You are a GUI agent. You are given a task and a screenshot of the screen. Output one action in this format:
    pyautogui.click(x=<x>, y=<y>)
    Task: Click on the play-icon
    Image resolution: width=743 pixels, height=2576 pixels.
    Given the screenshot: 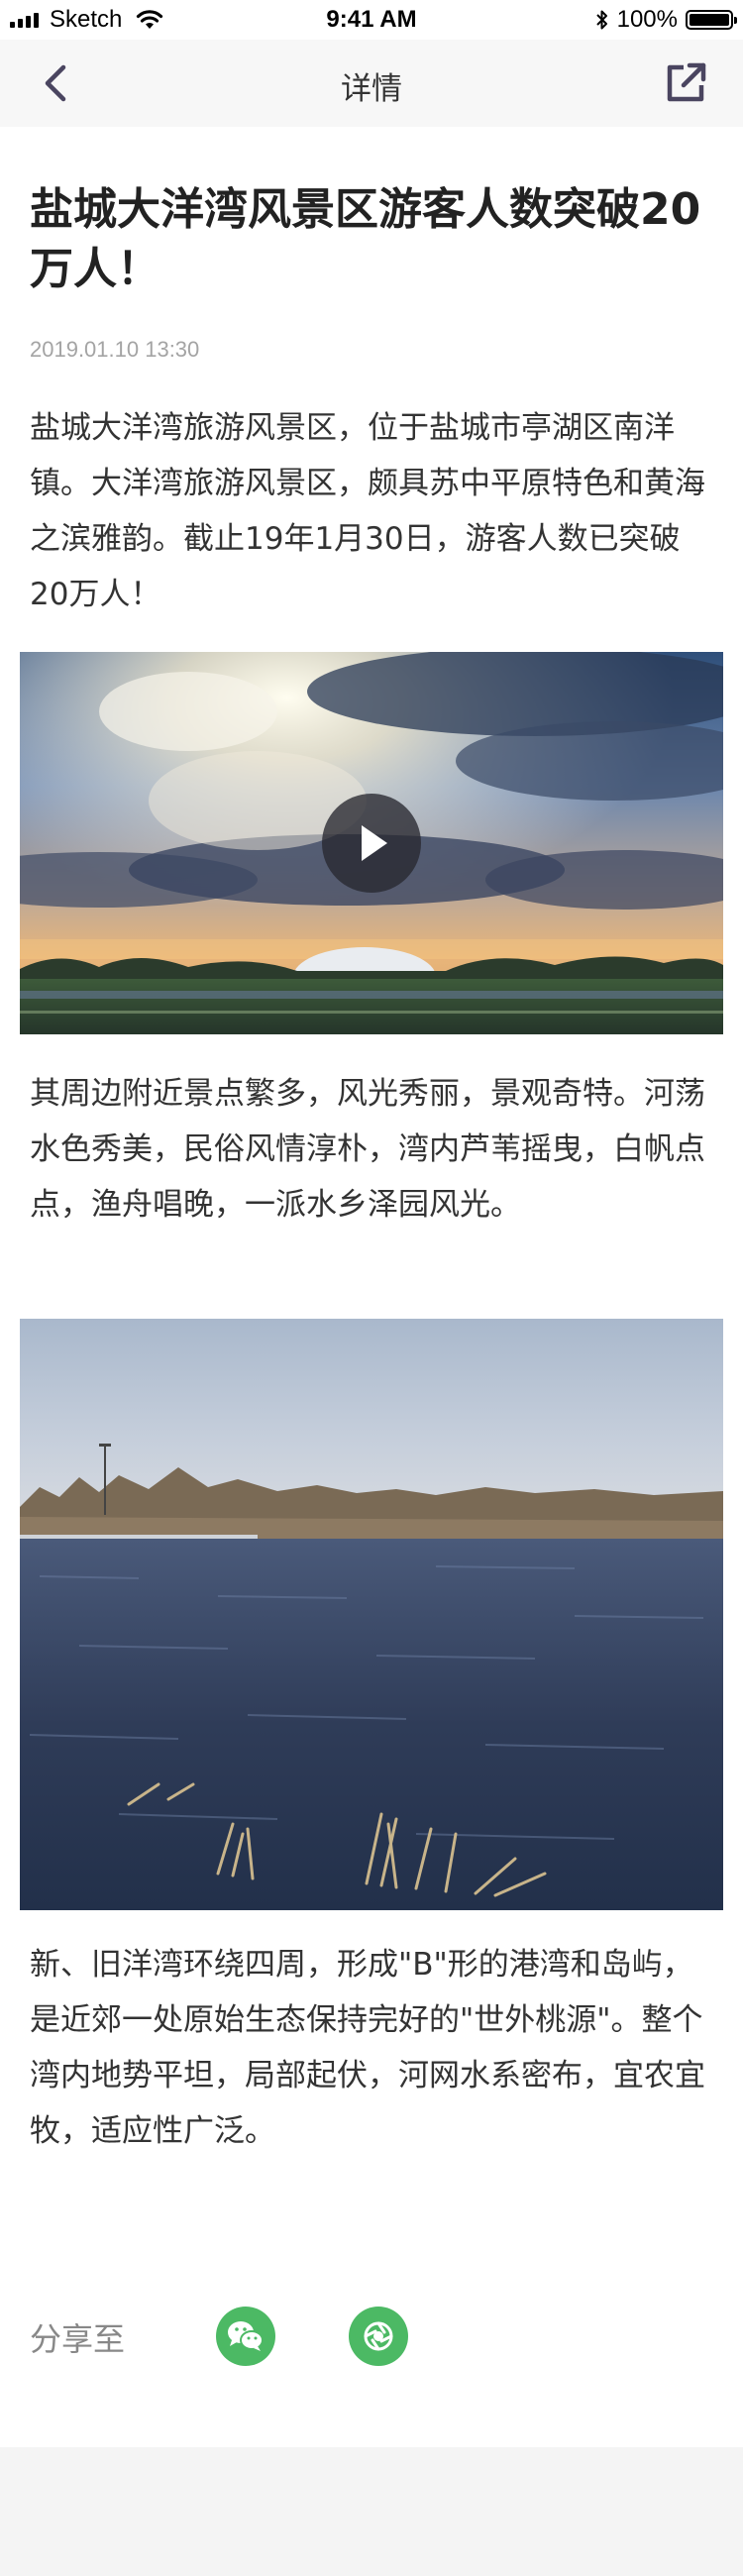 What is the action you would take?
    pyautogui.click(x=375, y=843)
    